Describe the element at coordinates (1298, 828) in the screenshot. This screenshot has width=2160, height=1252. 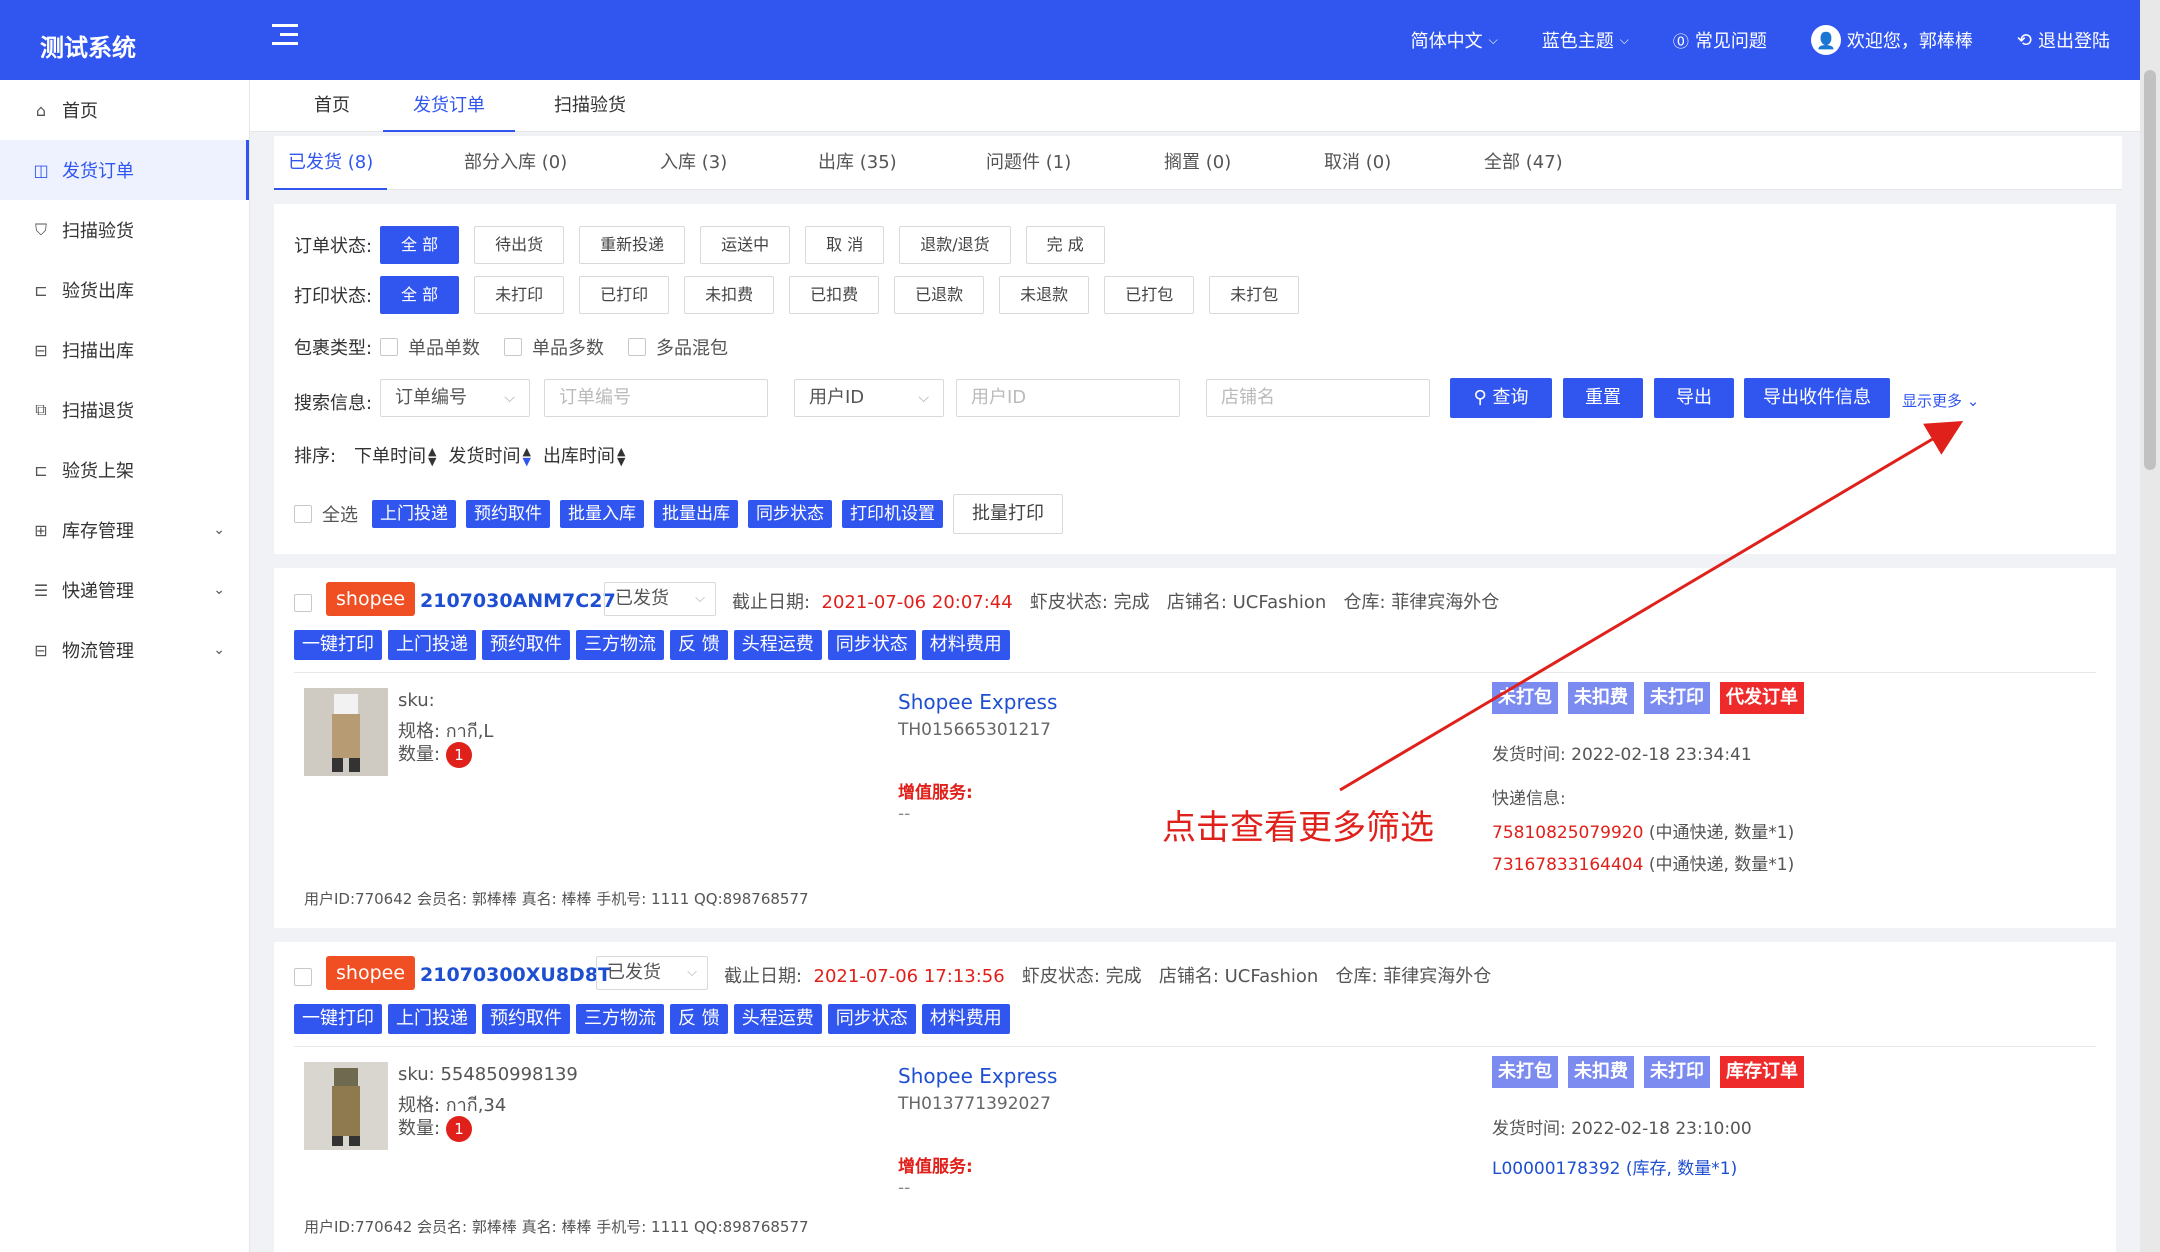
I see `annotation-text: 点击查看更多筛选` at that location.